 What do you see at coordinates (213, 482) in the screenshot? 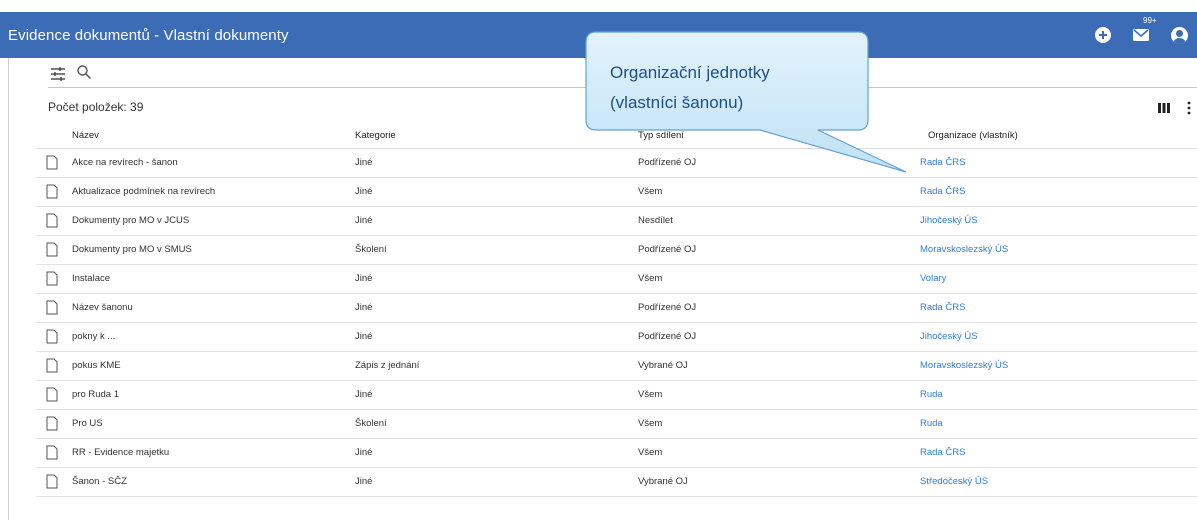
I see `cell-name: Šanon - SČZ` at bounding box center [213, 482].